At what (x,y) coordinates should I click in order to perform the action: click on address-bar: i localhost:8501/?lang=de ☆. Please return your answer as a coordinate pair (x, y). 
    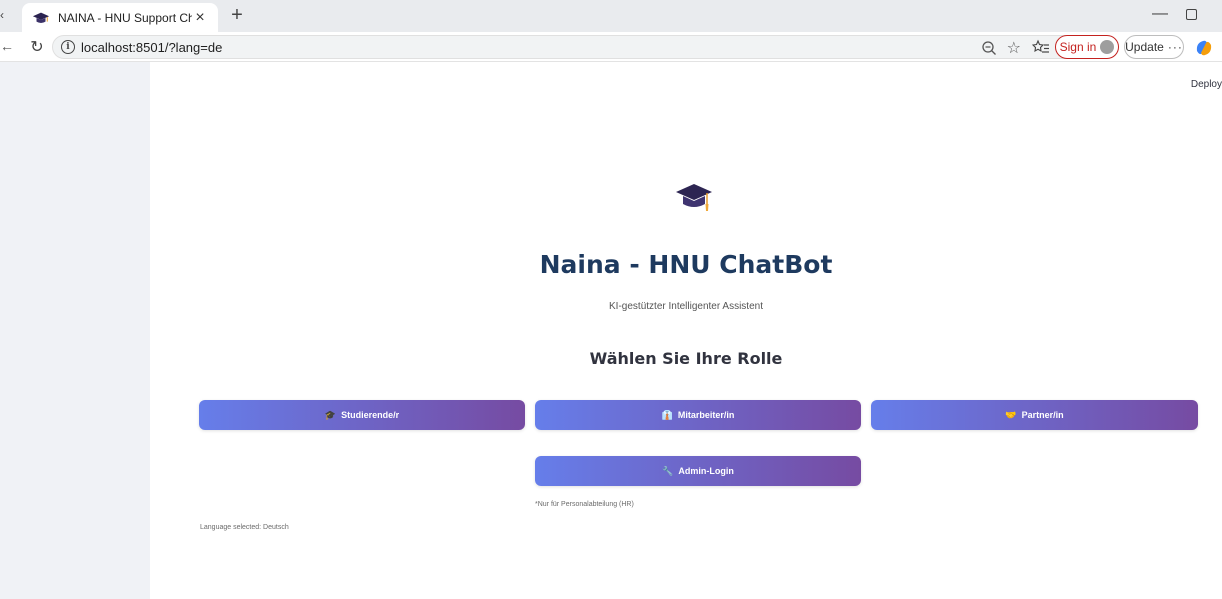
    Looking at the image, I should click on (584, 47).